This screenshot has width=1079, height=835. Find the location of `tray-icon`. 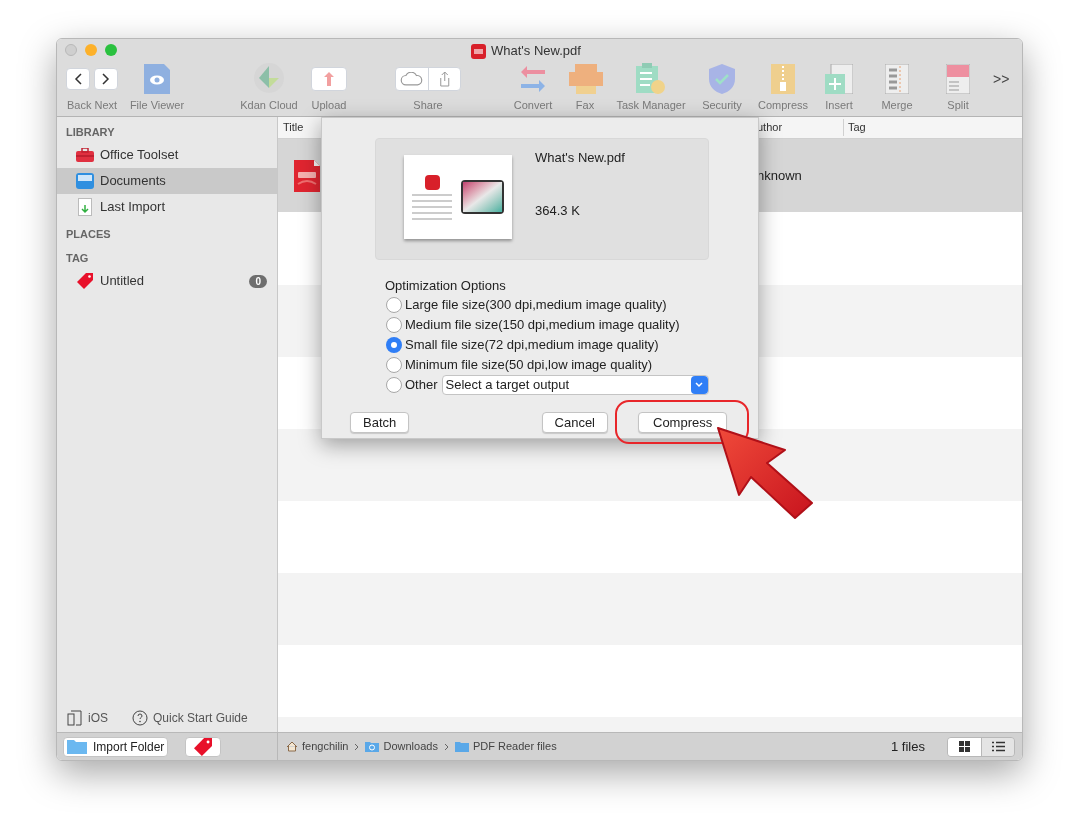

tray-icon is located at coordinates (85, 181).